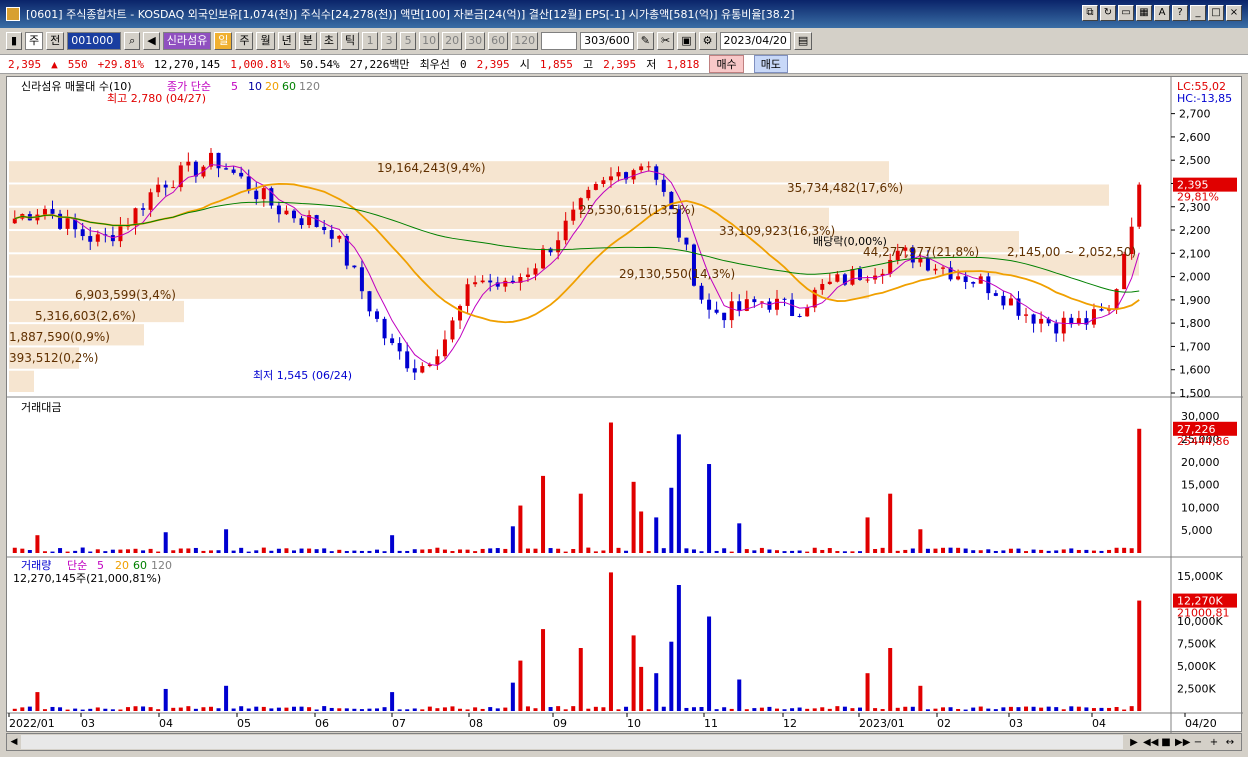  What do you see at coordinates (1195, 253) in the screenshot?
I see `price-tick-label: 2,100` at bounding box center [1195, 253].